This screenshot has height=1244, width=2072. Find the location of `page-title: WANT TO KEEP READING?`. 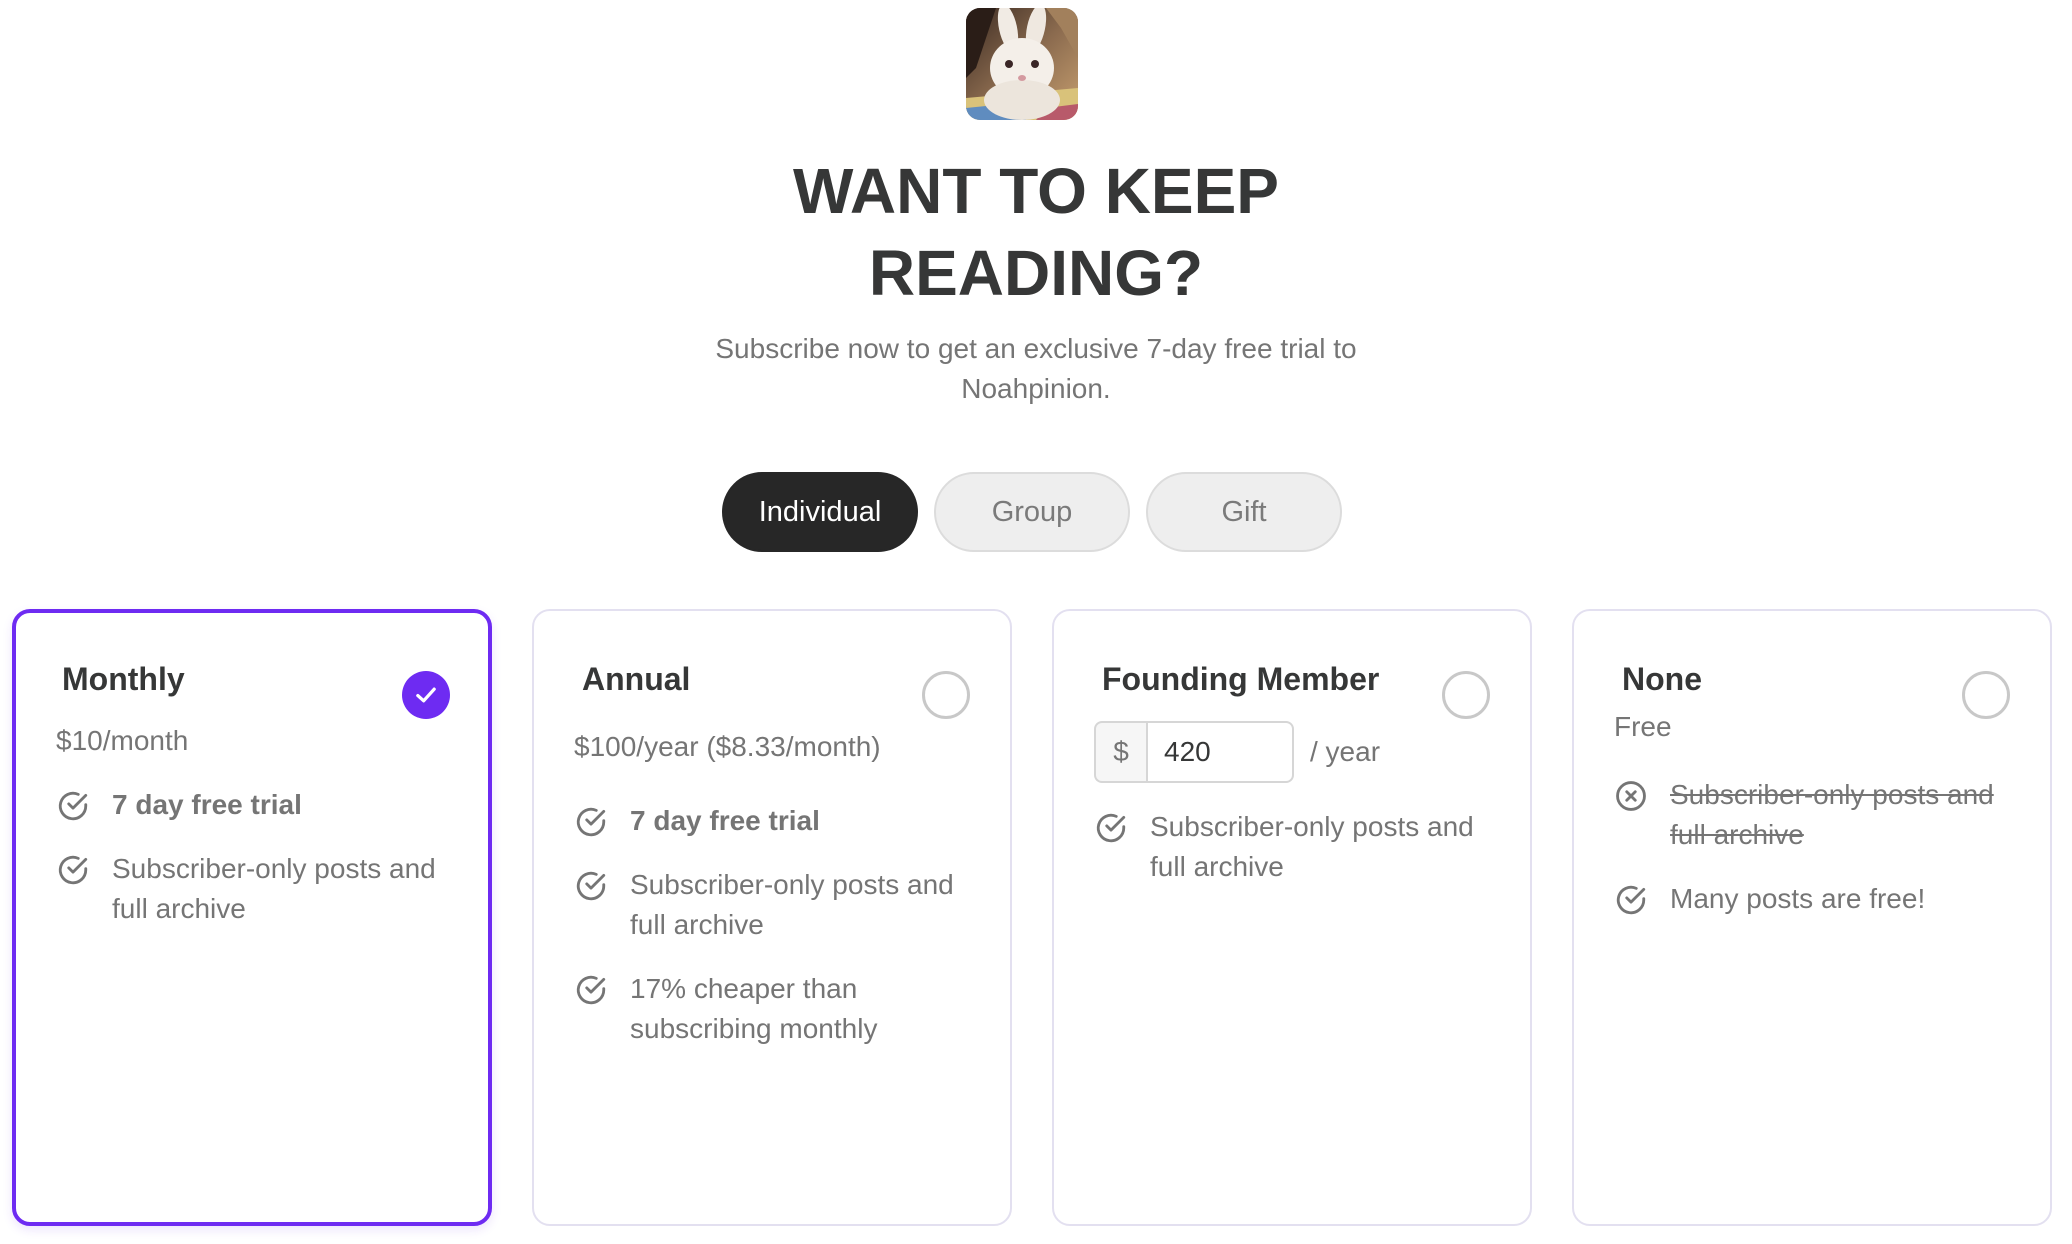

page-title: WANT TO KEEP READING? is located at coordinates (1036, 232).